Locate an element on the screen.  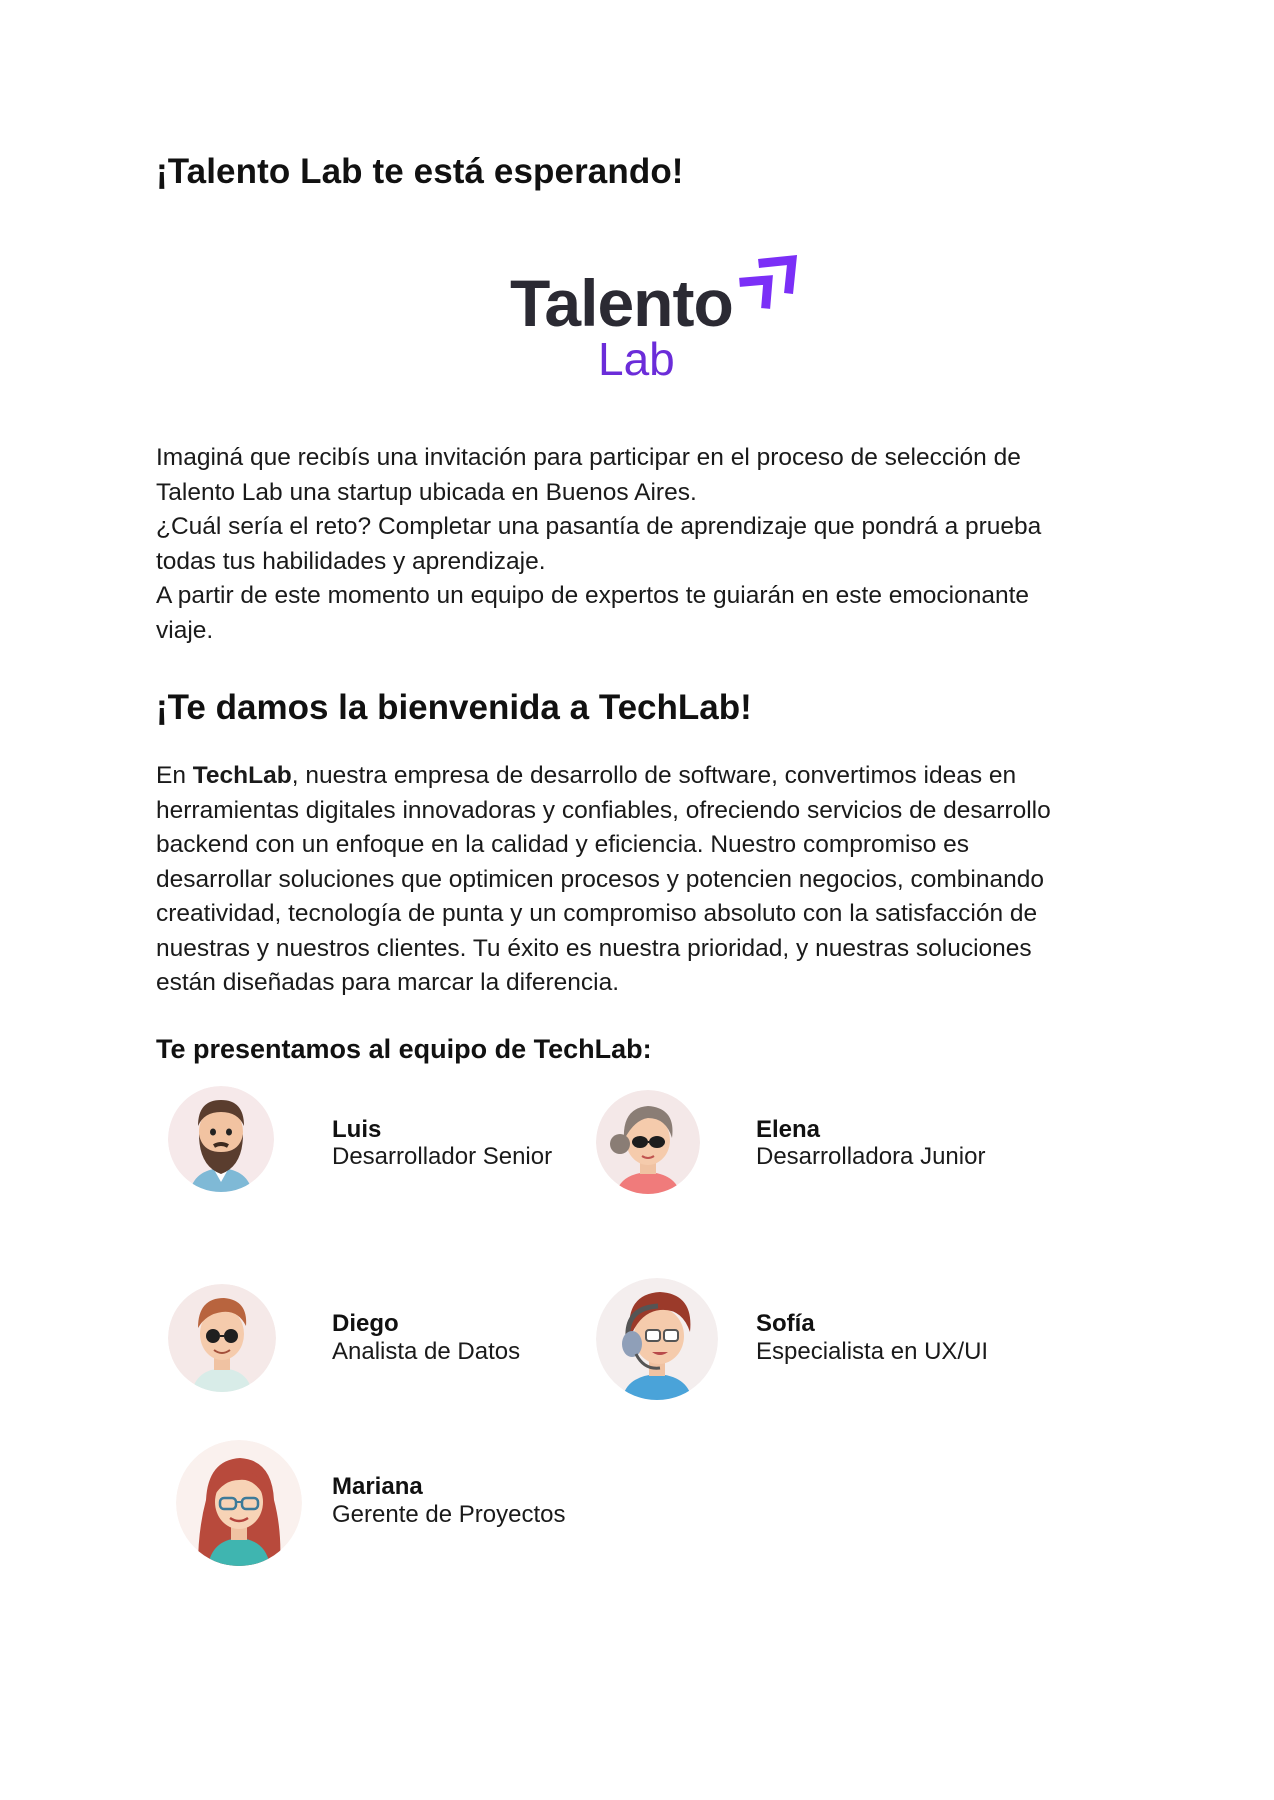
member-name: Luis is located at coordinates (357, 1129).